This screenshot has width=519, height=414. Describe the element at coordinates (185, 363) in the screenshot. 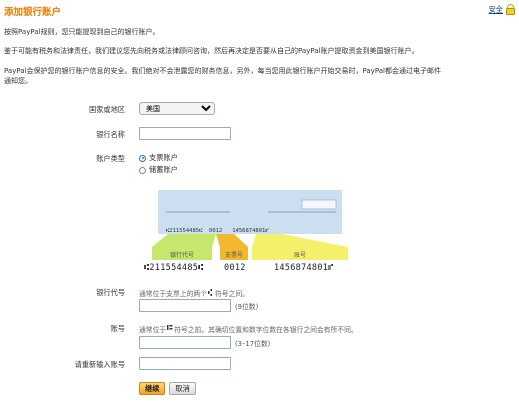

I see `reenter-account-input` at that location.